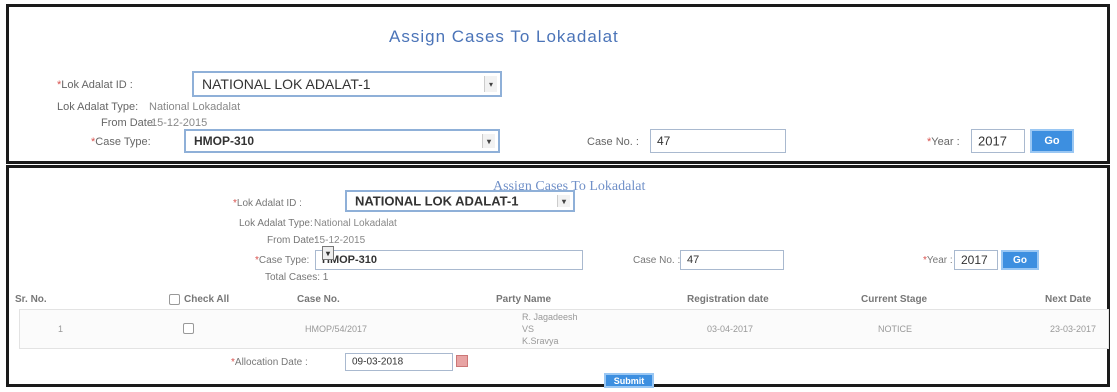 This screenshot has width=1117, height=392. I want to click on allocation-date-input: 09-03-2018, so click(399, 362).